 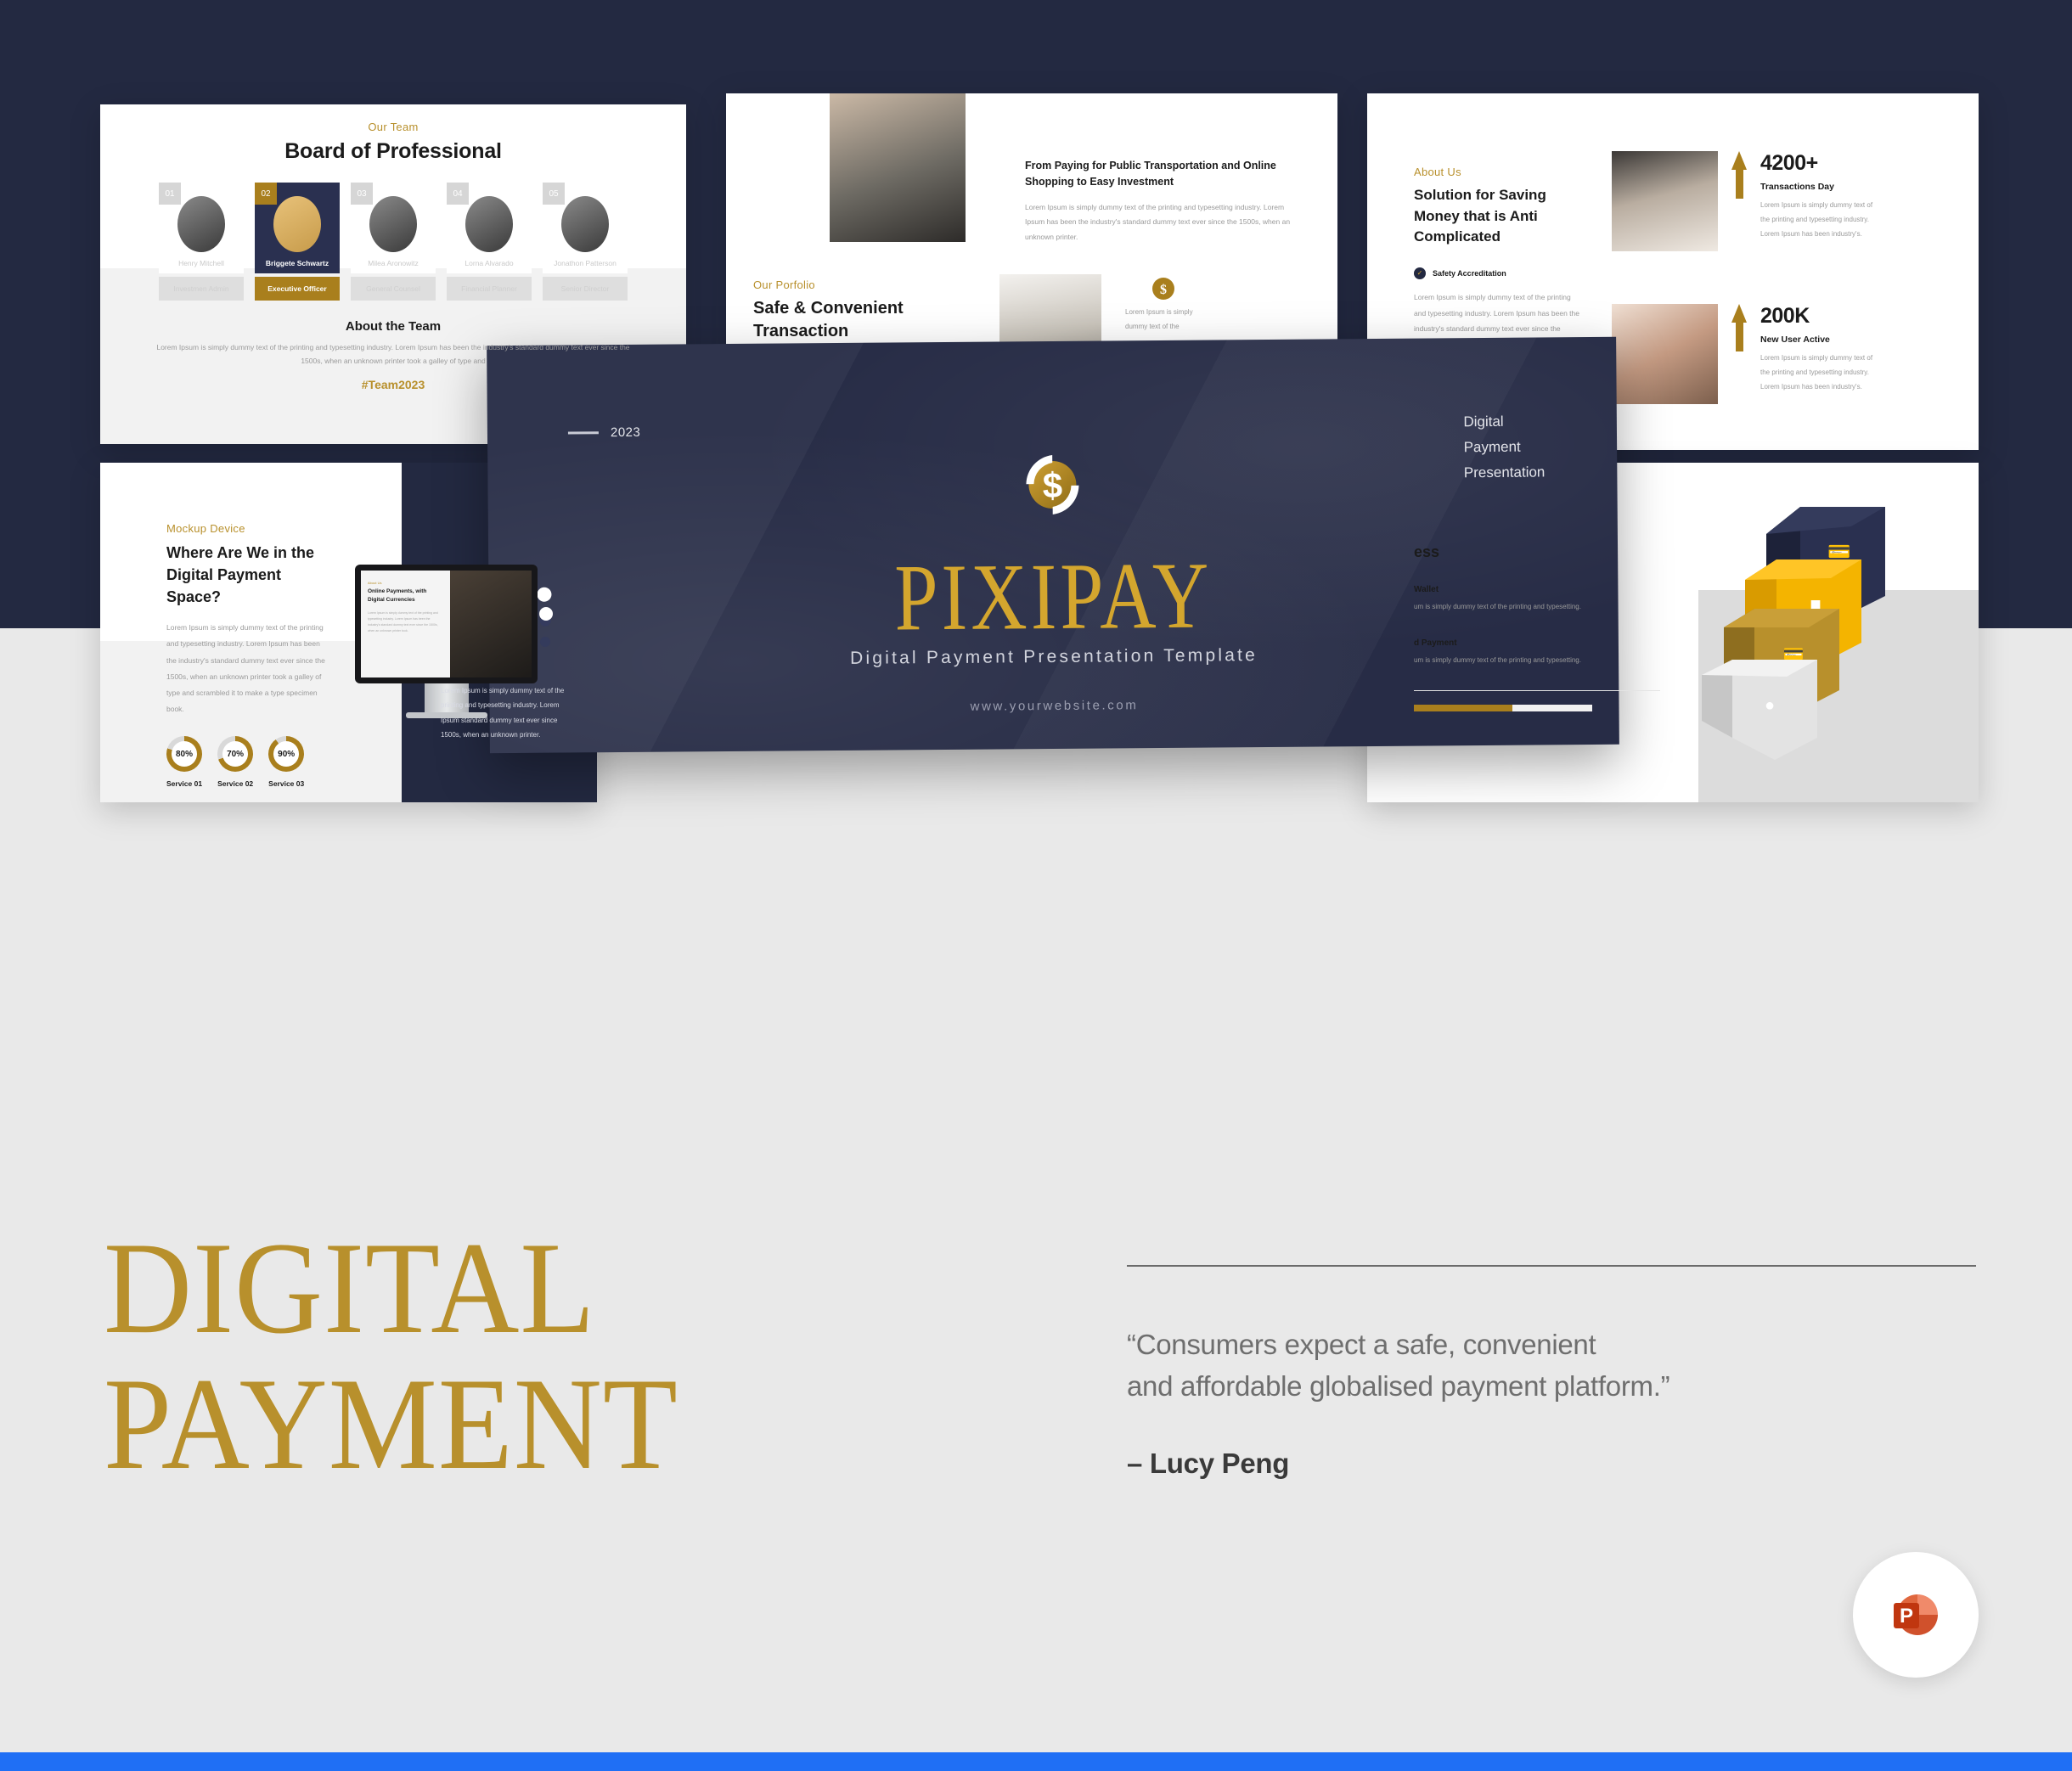 I want to click on page-title-line2: PAYMENT, so click(x=391, y=1424).